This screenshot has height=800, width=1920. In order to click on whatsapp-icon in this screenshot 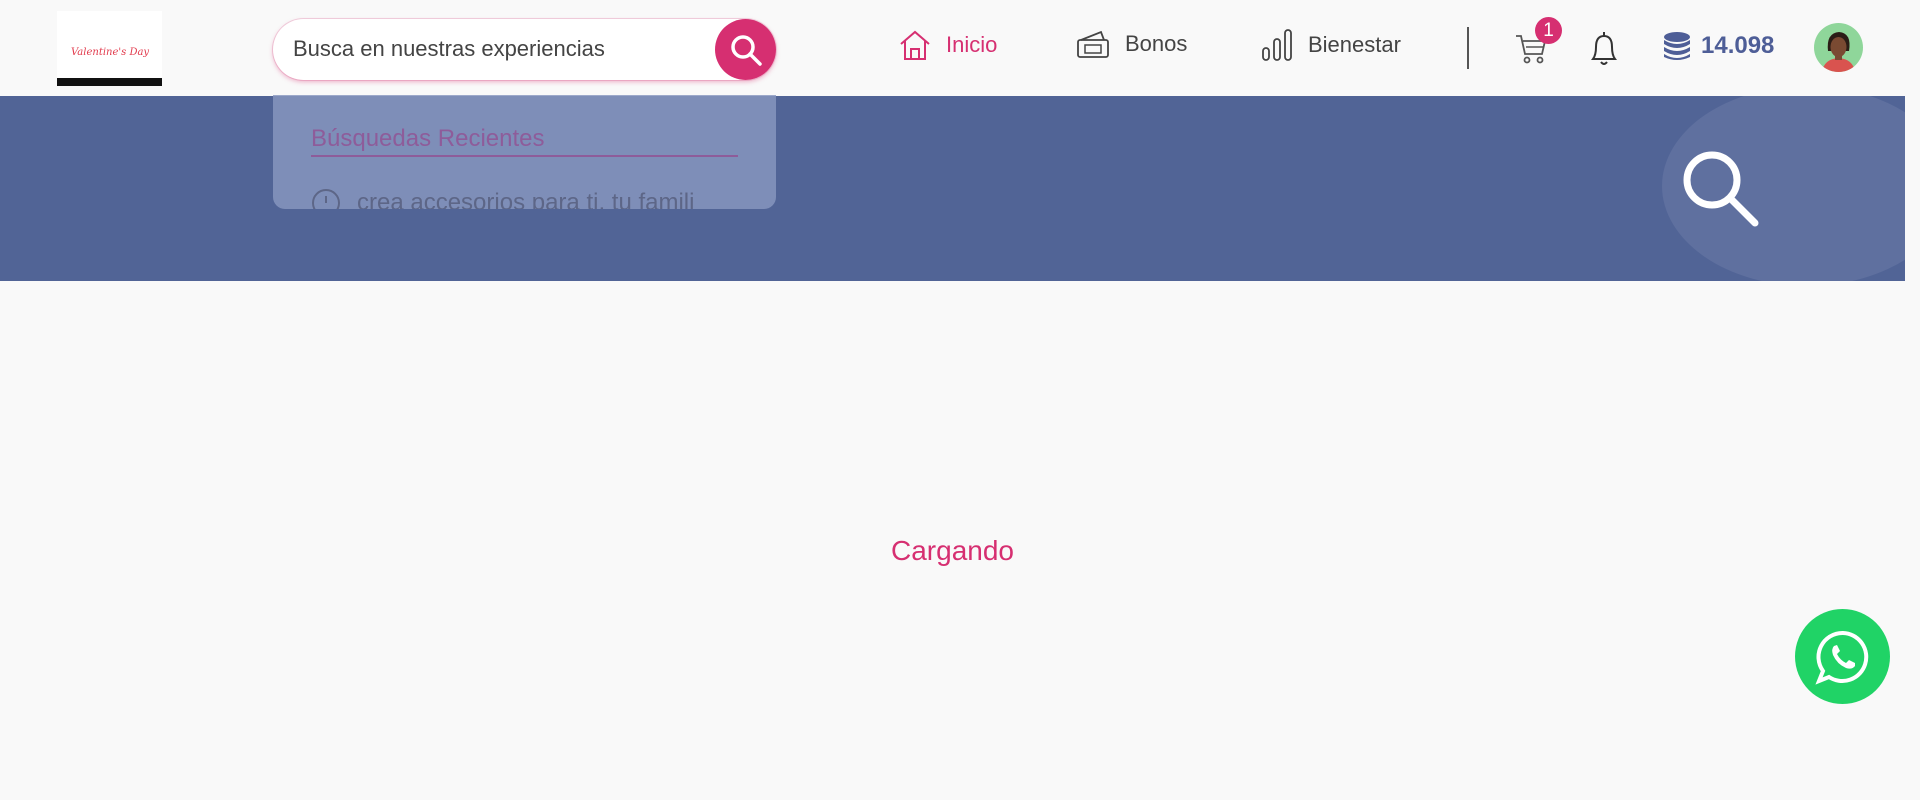, I will do `click(1841, 657)`.